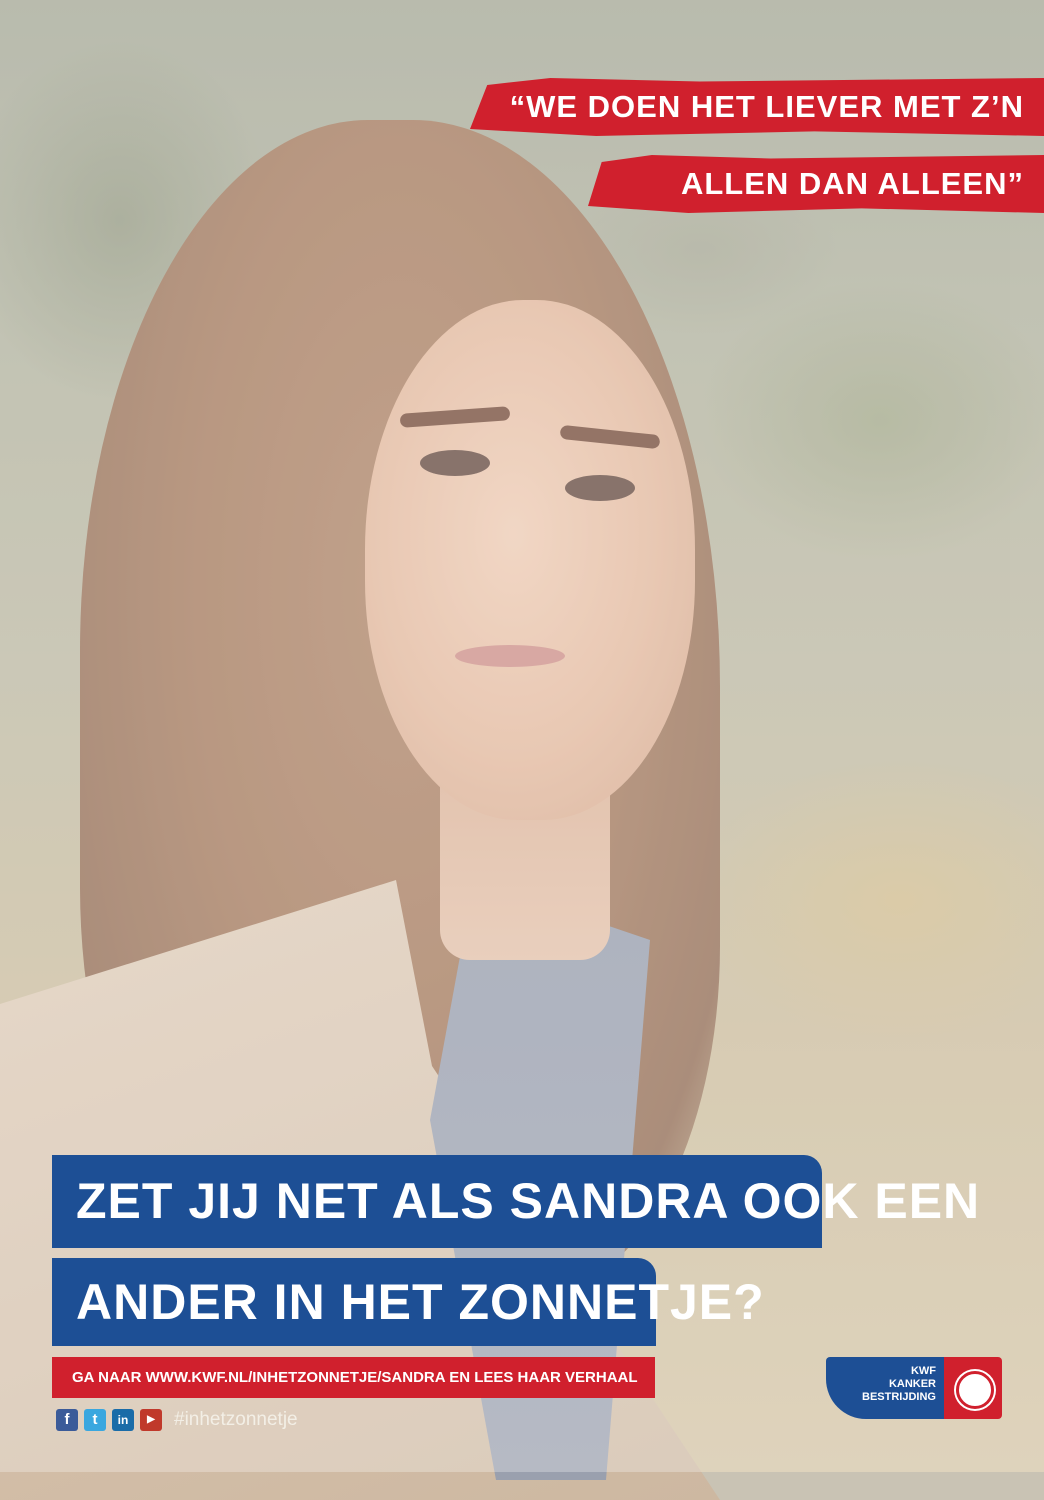 Image resolution: width=1044 pixels, height=1500 pixels. I want to click on logo-line-kwf: KWF, so click(923, 1371).